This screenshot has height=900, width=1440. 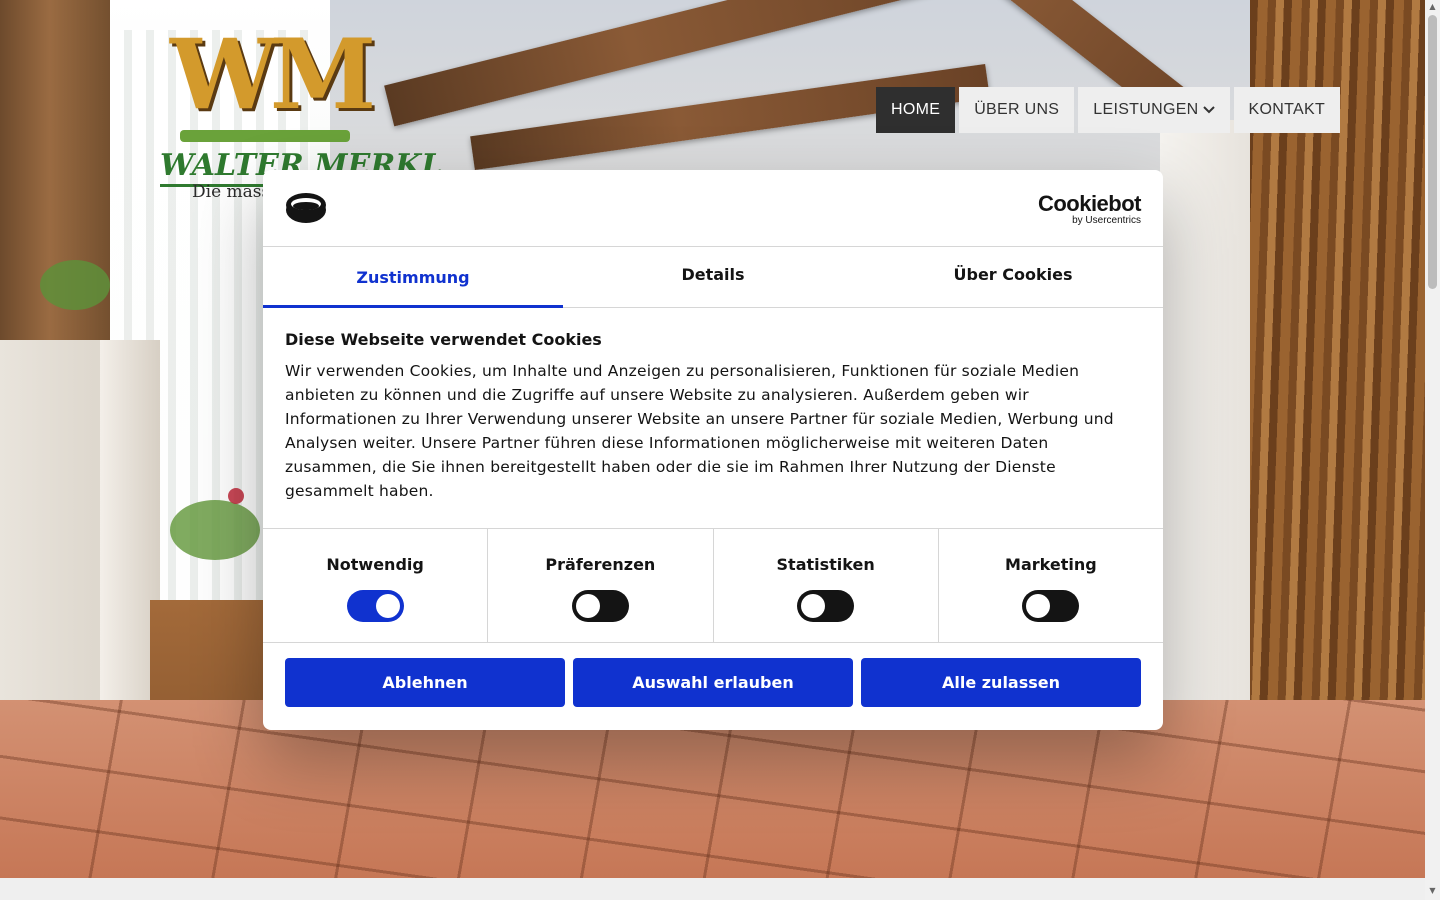 What do you see at coordinates (376, 585) in the screenshot?
I see `category-notwendig: Notwendig` at bounding box center [376, 585].